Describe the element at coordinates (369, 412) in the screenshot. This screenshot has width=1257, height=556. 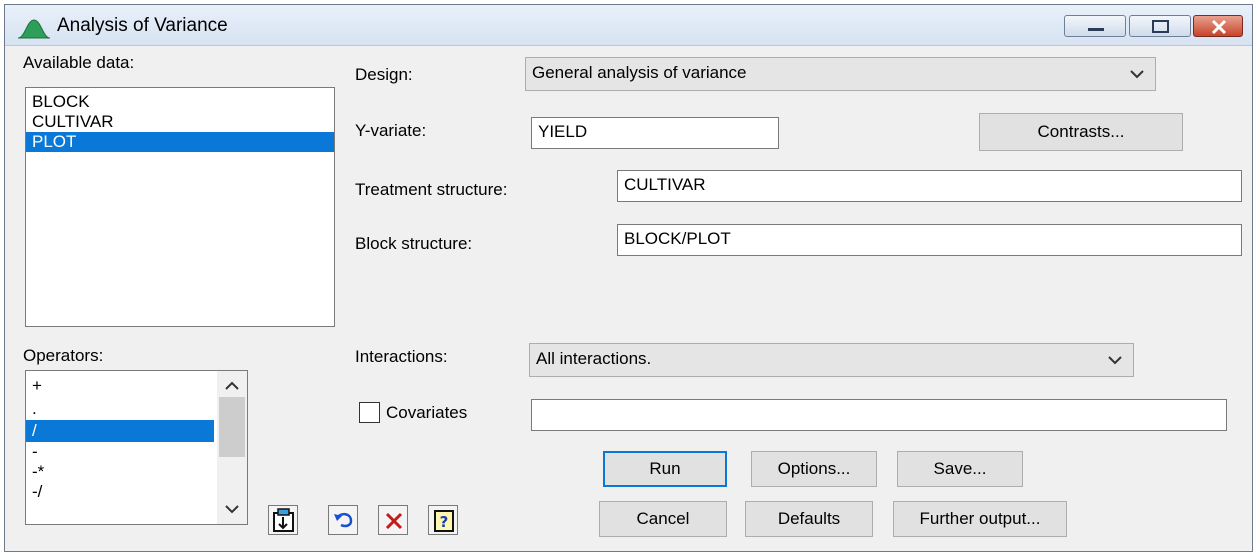
I see `covariates-checkbox` at that location.